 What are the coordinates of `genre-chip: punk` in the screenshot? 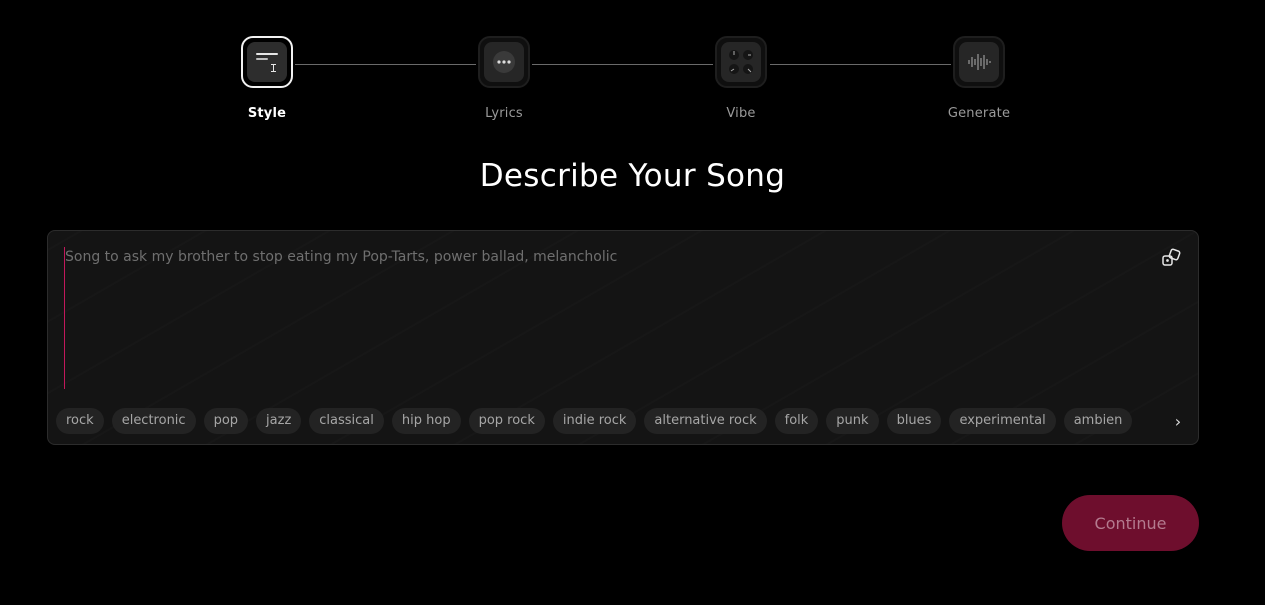 It's located at (852, 421).